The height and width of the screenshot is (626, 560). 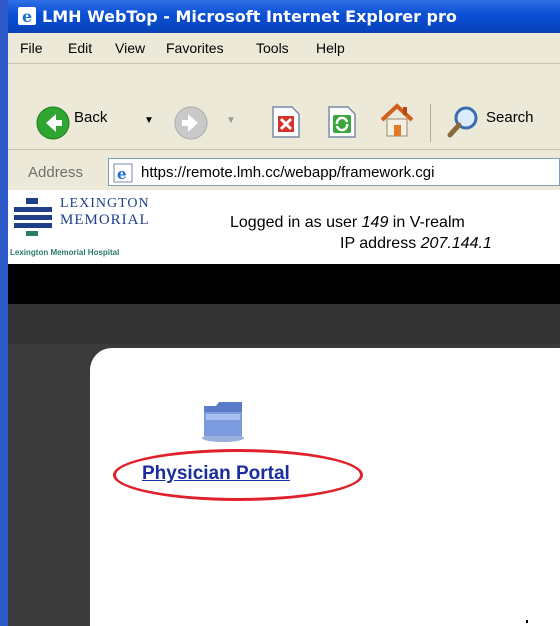 I want to click on menu-help: Help, so click(x=330, y=48).